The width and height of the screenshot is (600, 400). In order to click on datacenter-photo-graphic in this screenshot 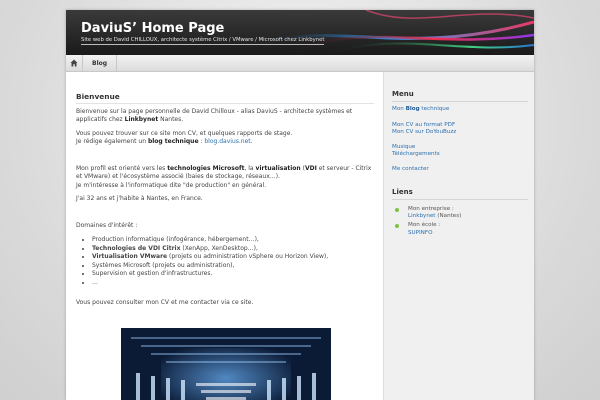, I will do `click(226, 364)`.